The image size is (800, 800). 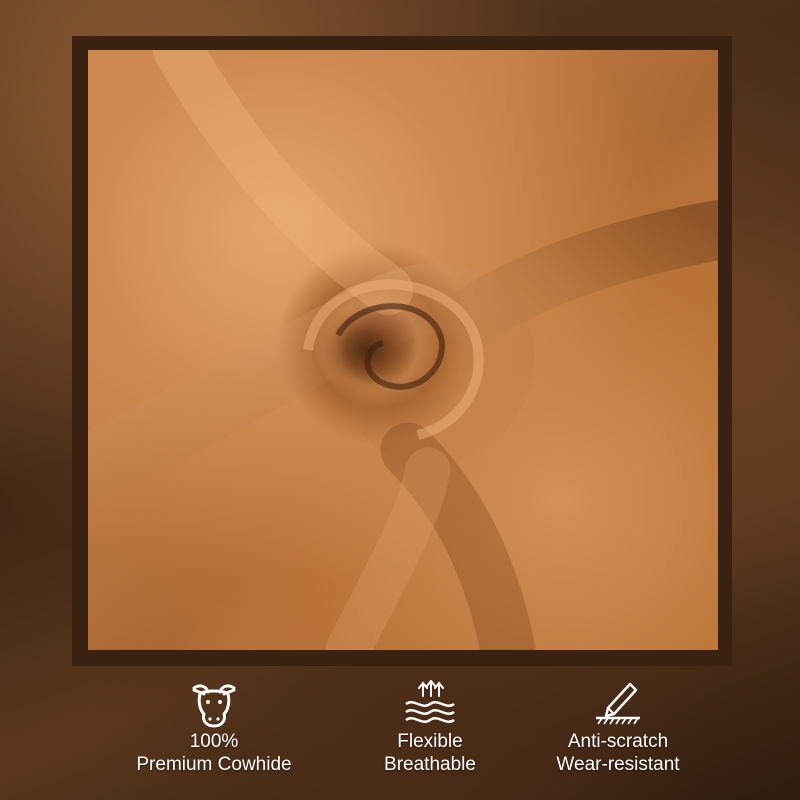 What do you see at coordinates (618, 703) in the screenshot?
I see `scratch-pen-icon` at bounding box center [618, 703].